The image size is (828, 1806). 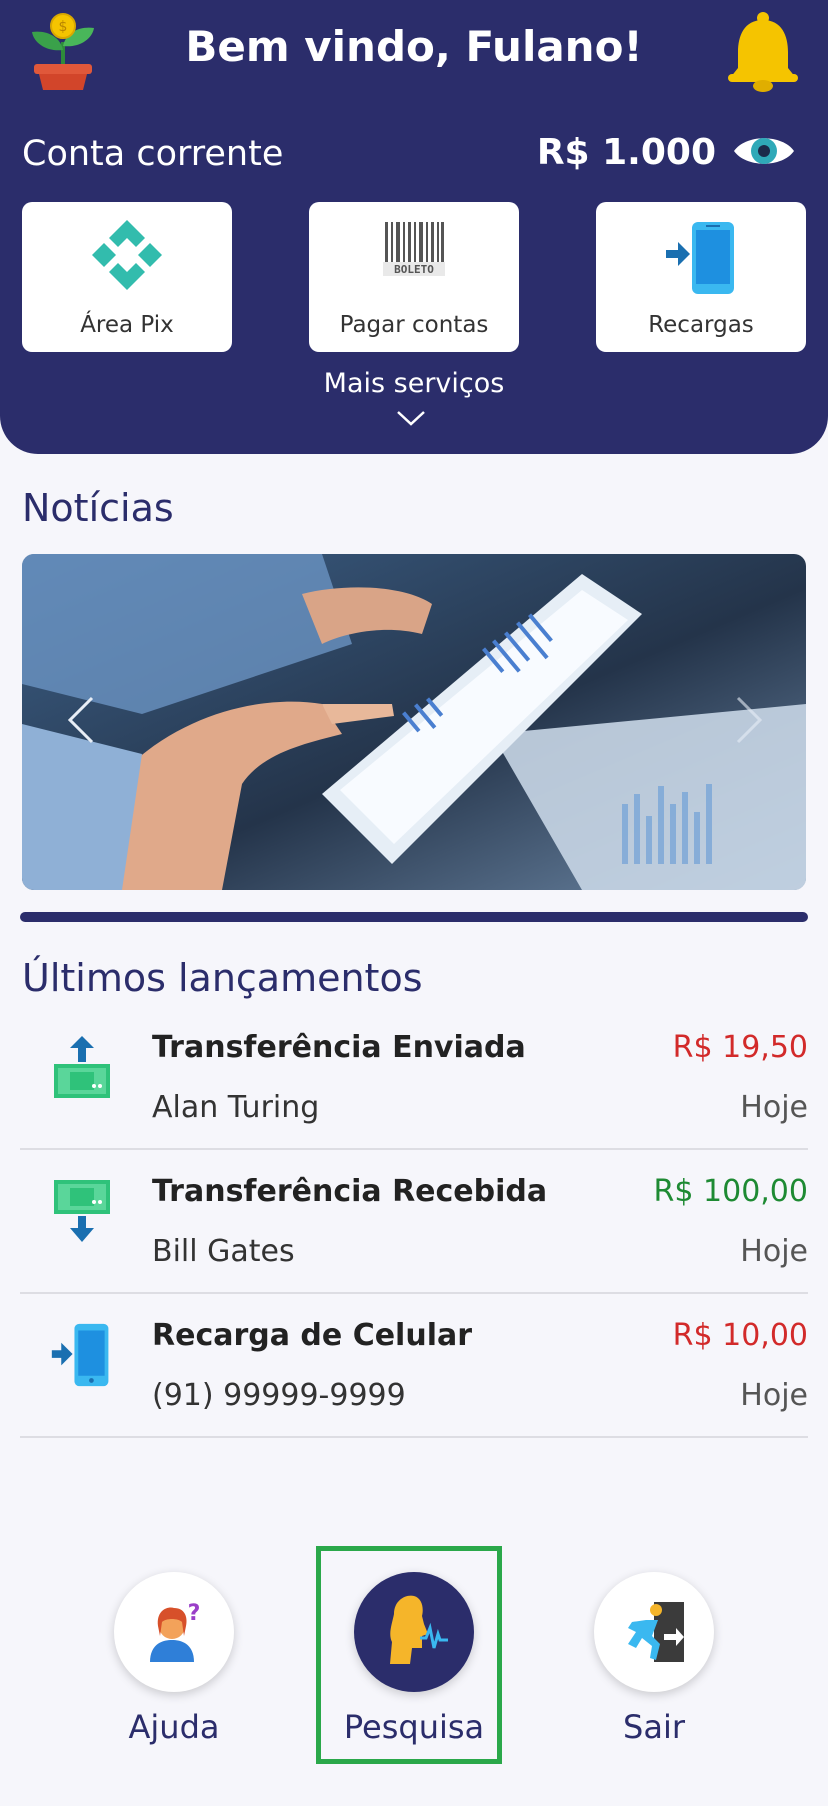 I want to click on transaction-title: Recarga de Celular, so click(x=312, y=1335).